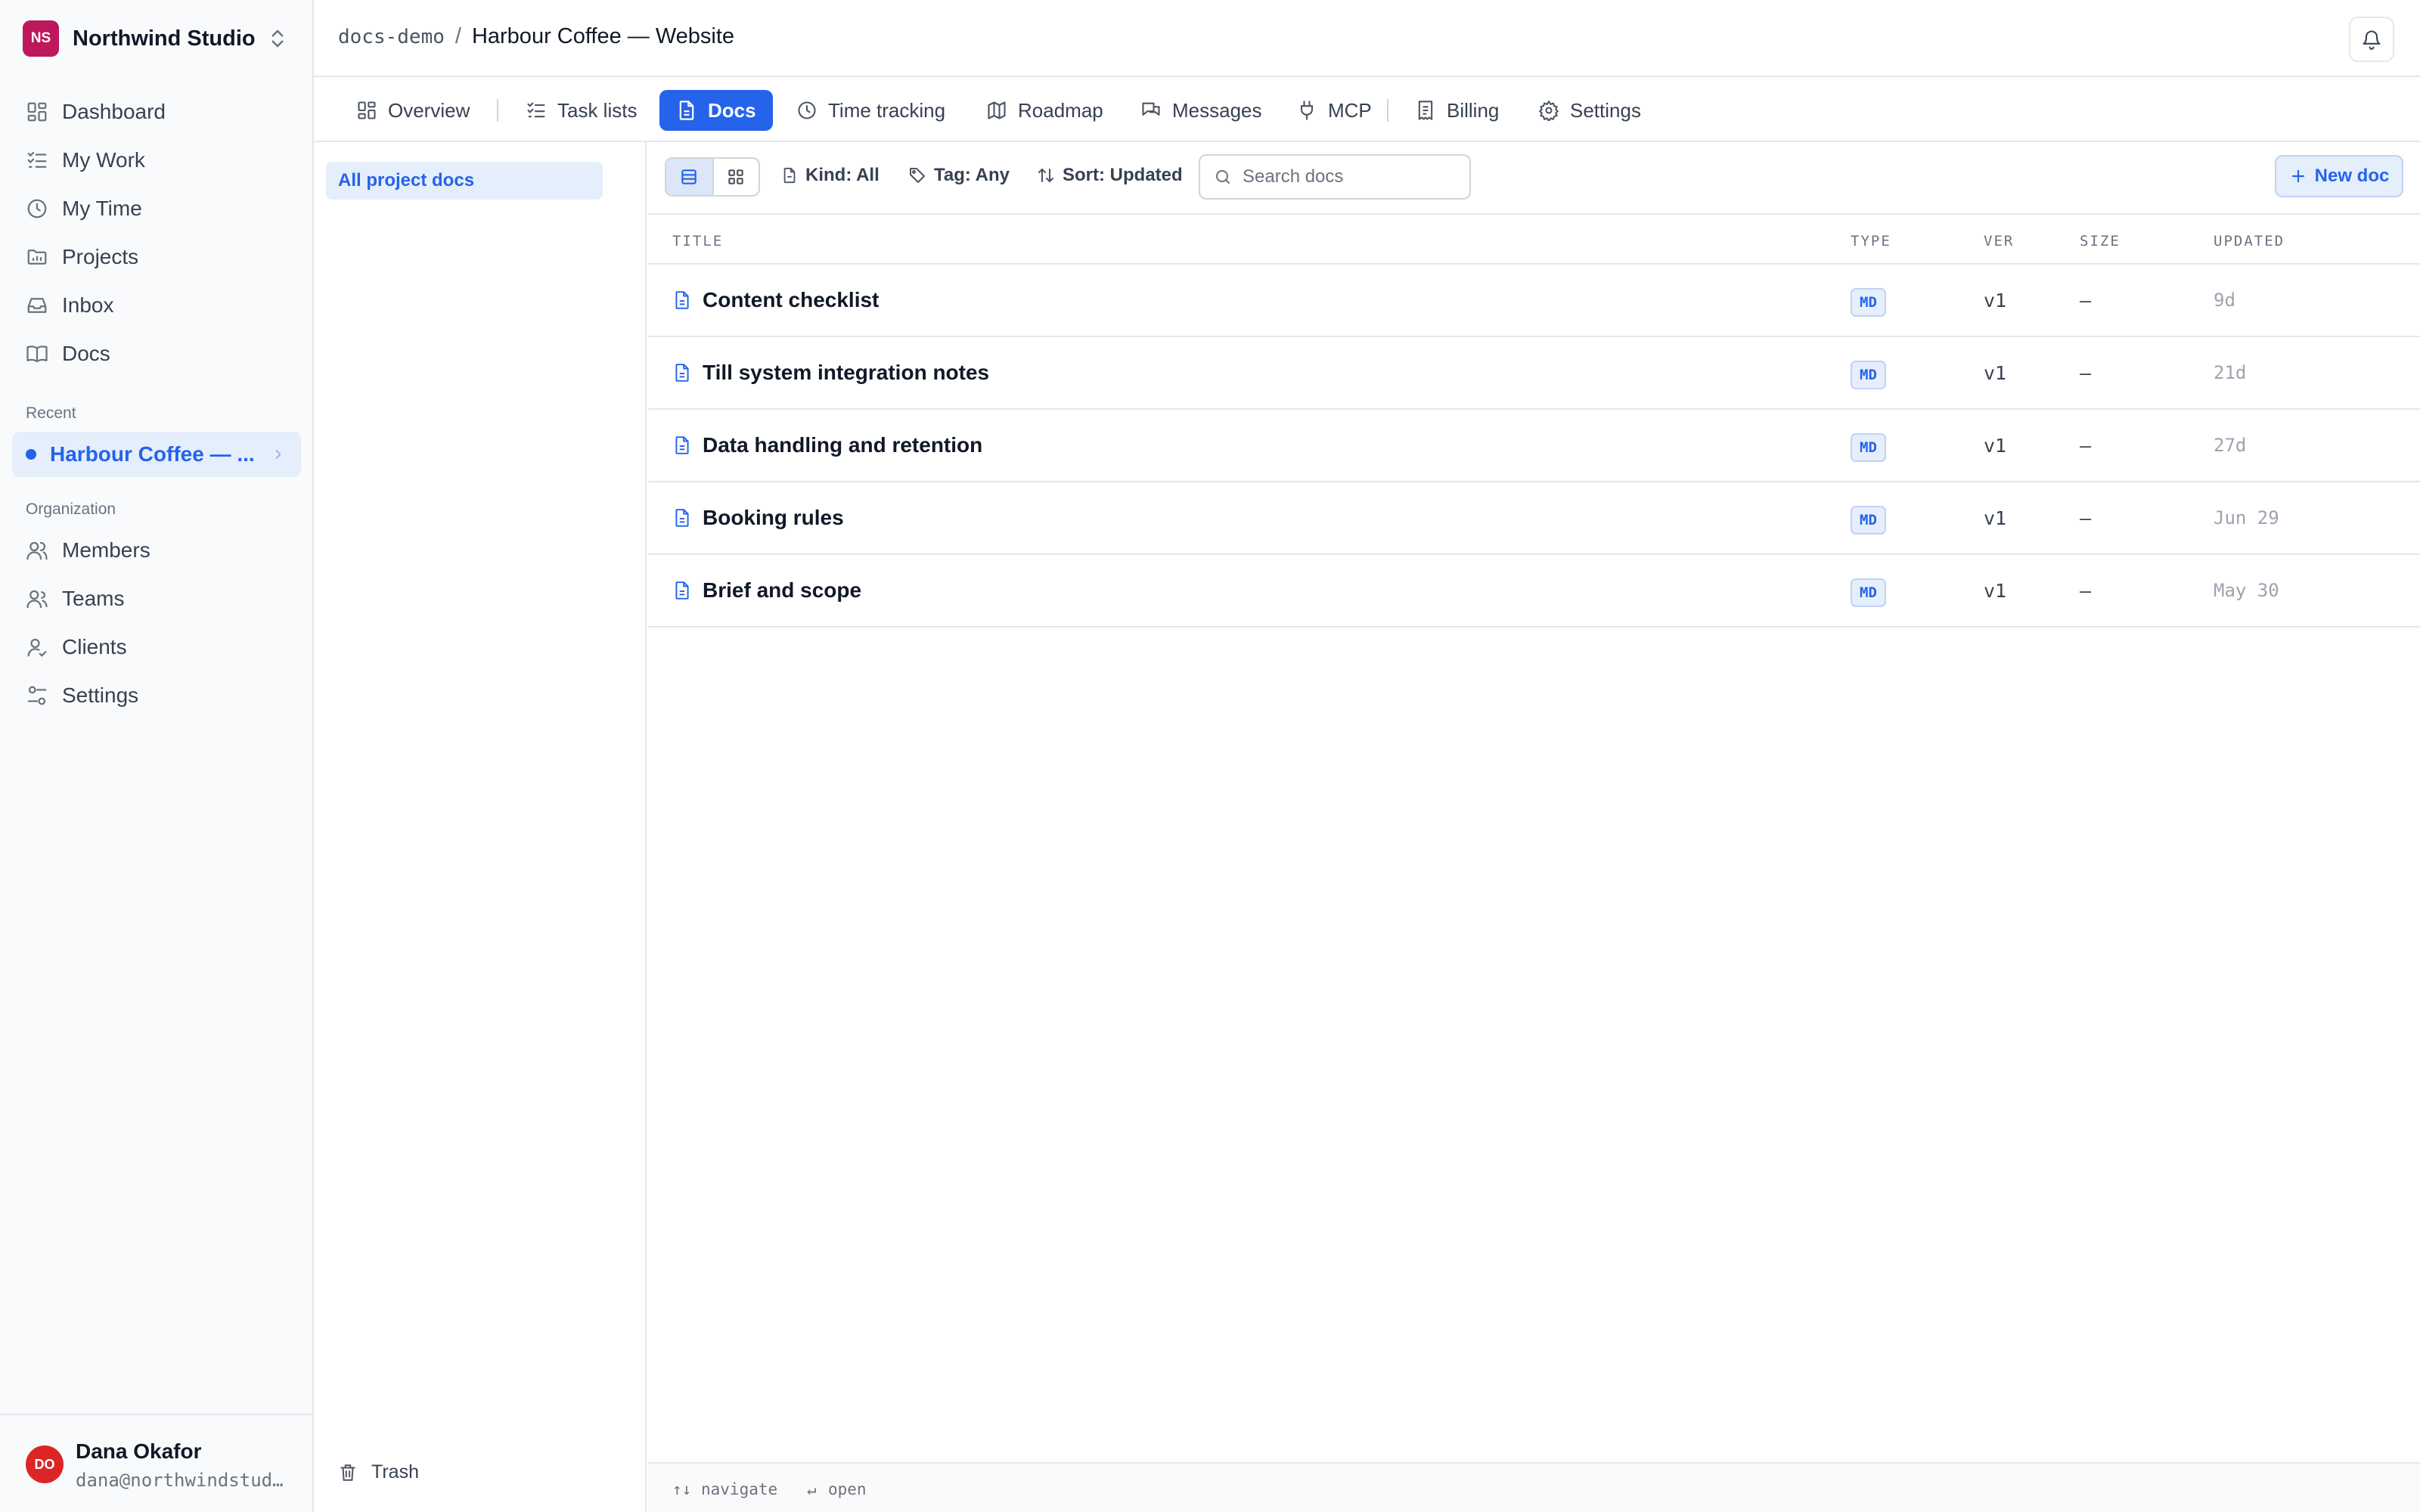 The width and height of the screenshot is (2420, 1512). What do you see at coordinates (773, 517) in the screenshot?
I see `doc-title: Booking rules` at bounding box center [773, 517].